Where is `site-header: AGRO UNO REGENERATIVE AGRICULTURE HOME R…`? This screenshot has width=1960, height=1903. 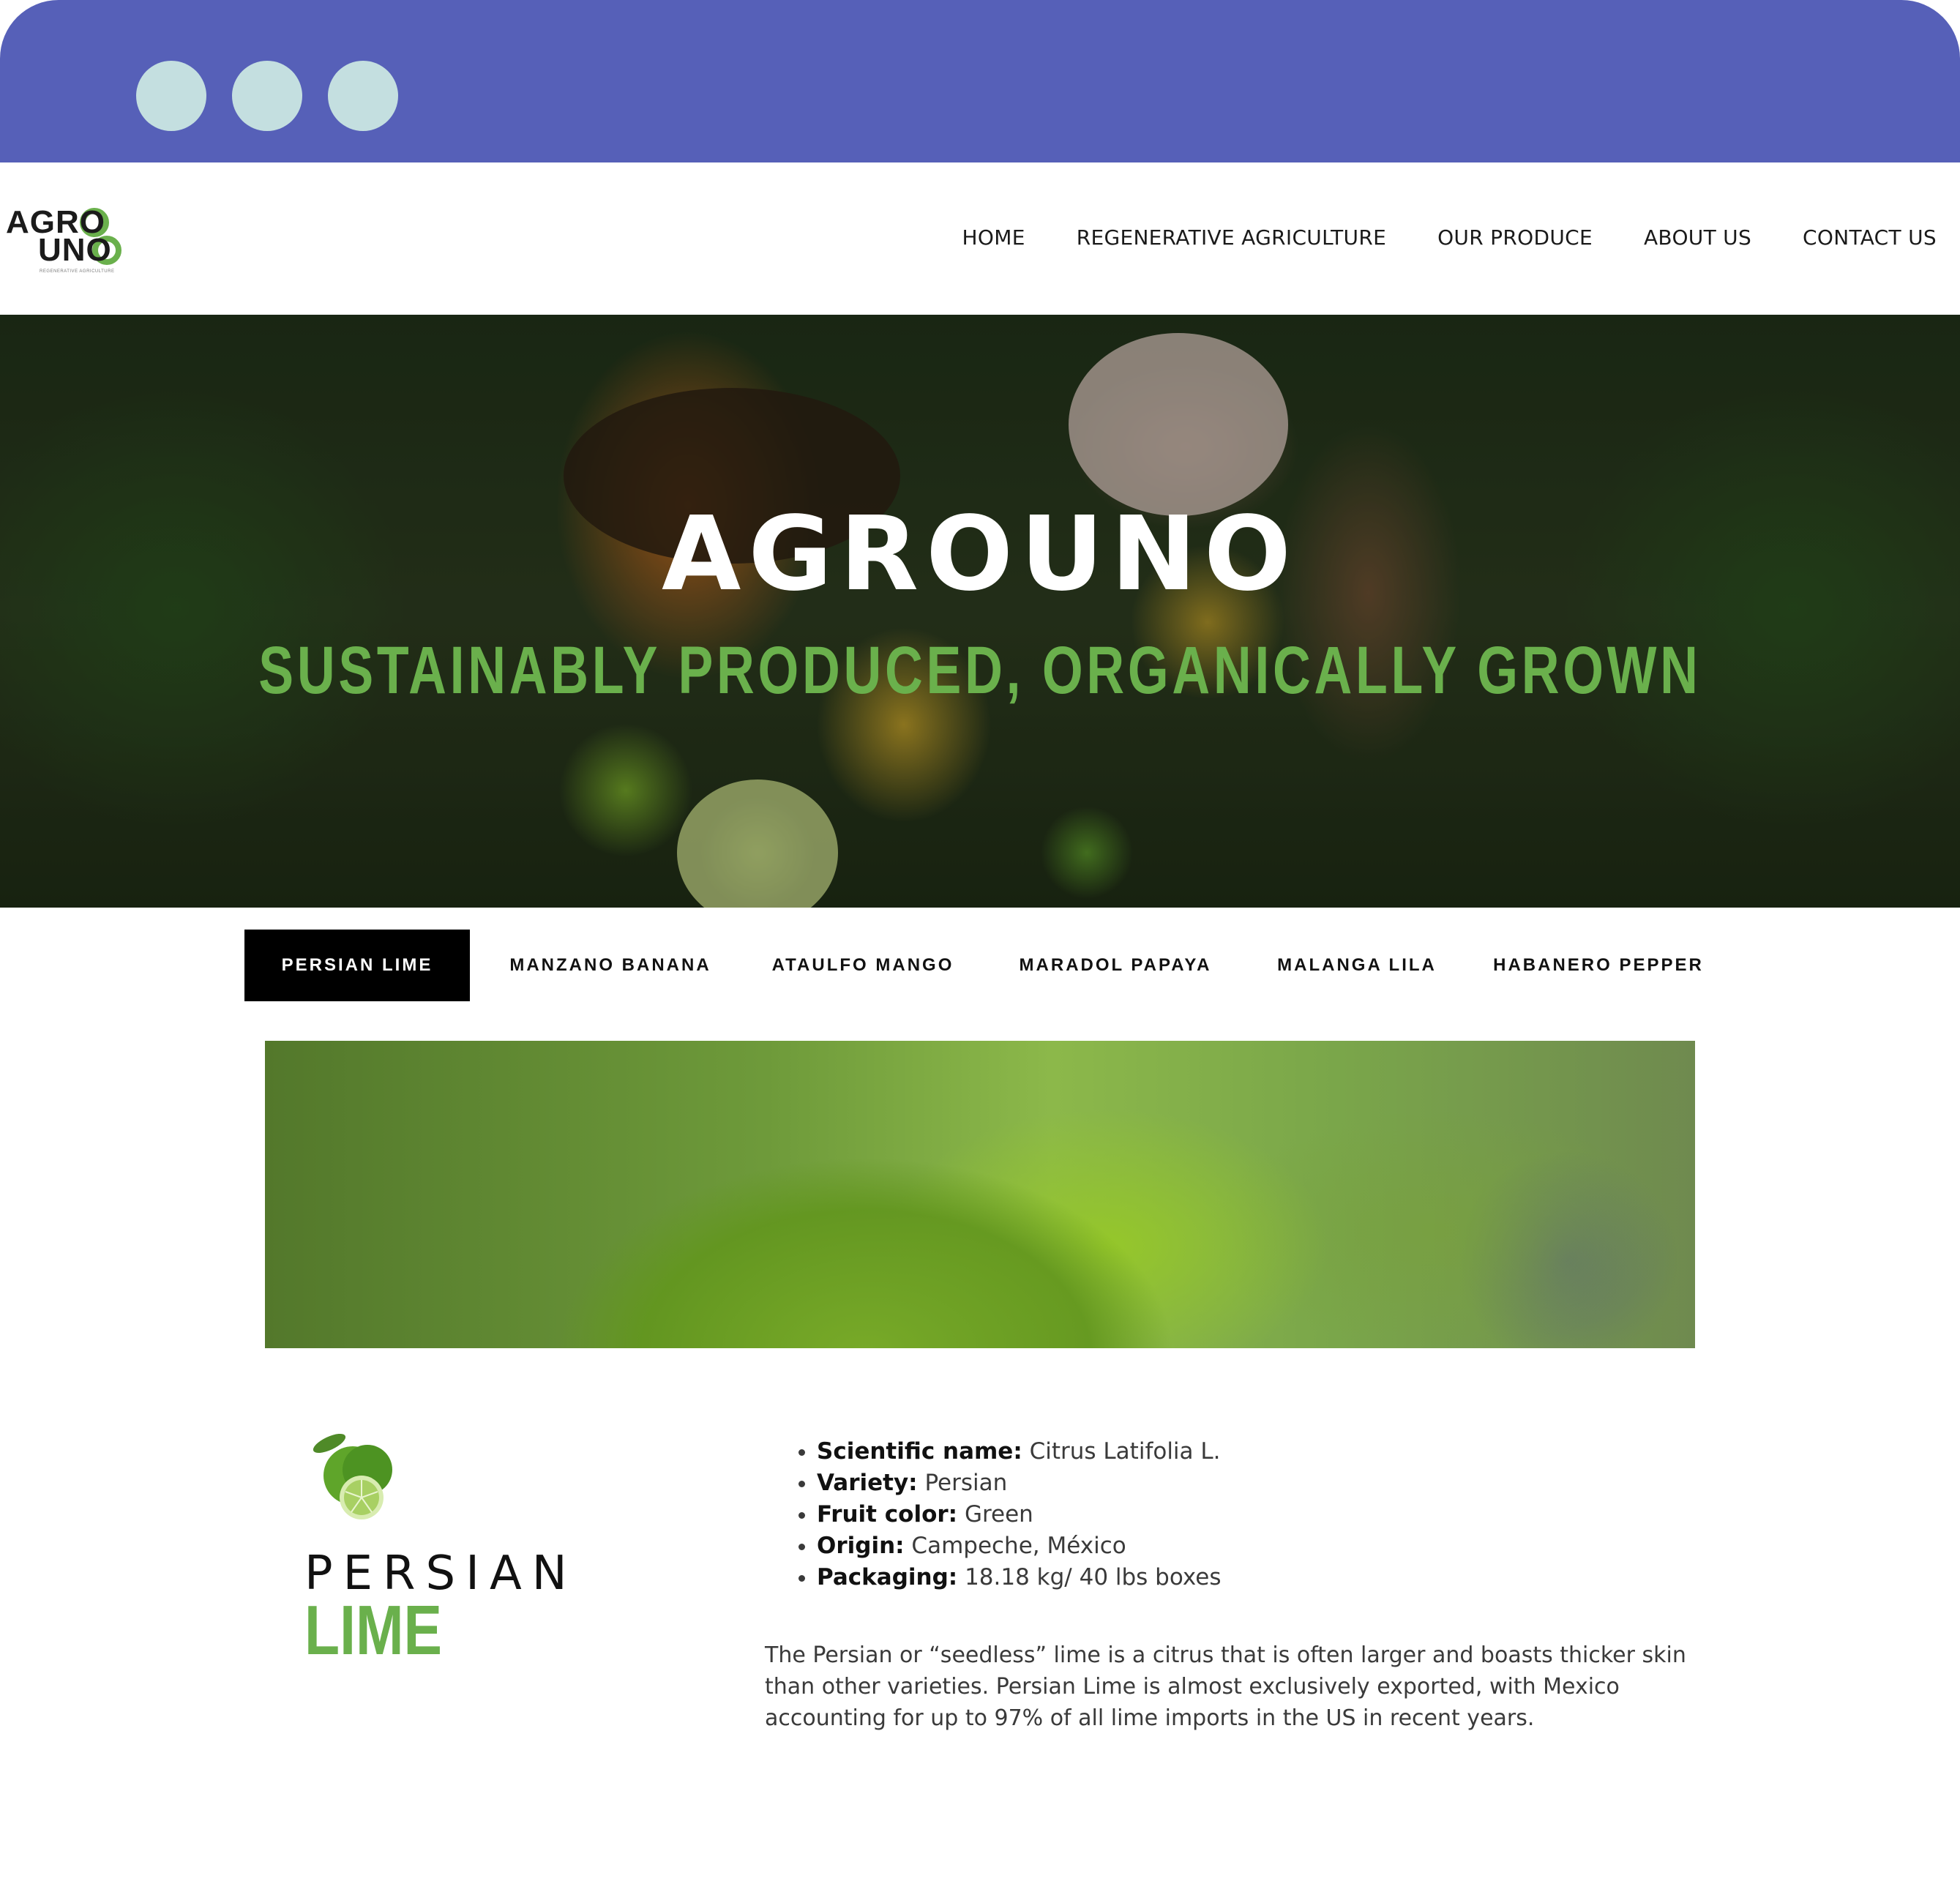
site-header: AGRO UNO REGENERATIVE AGRICULTURE HOME R… is located at coordinates (980, 238).